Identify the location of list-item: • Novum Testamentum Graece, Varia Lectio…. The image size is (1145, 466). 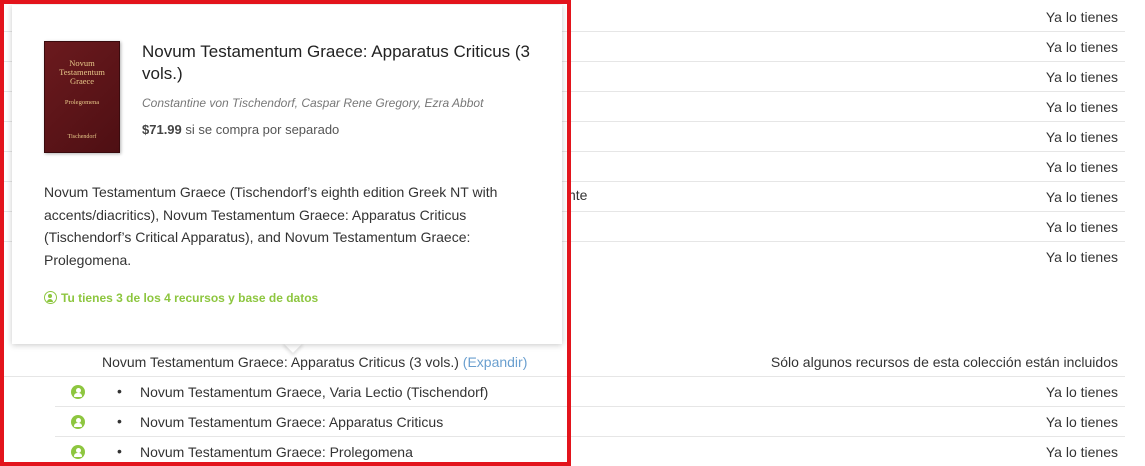
(590, 392).